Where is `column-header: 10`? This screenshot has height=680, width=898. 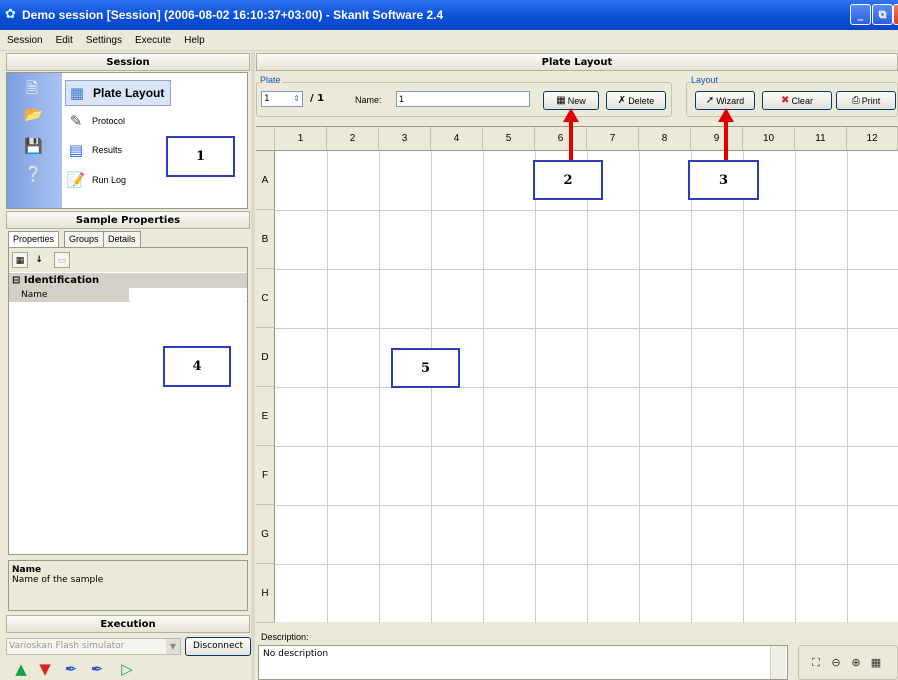
column-header: 10 is located at coordinates (769, 139).